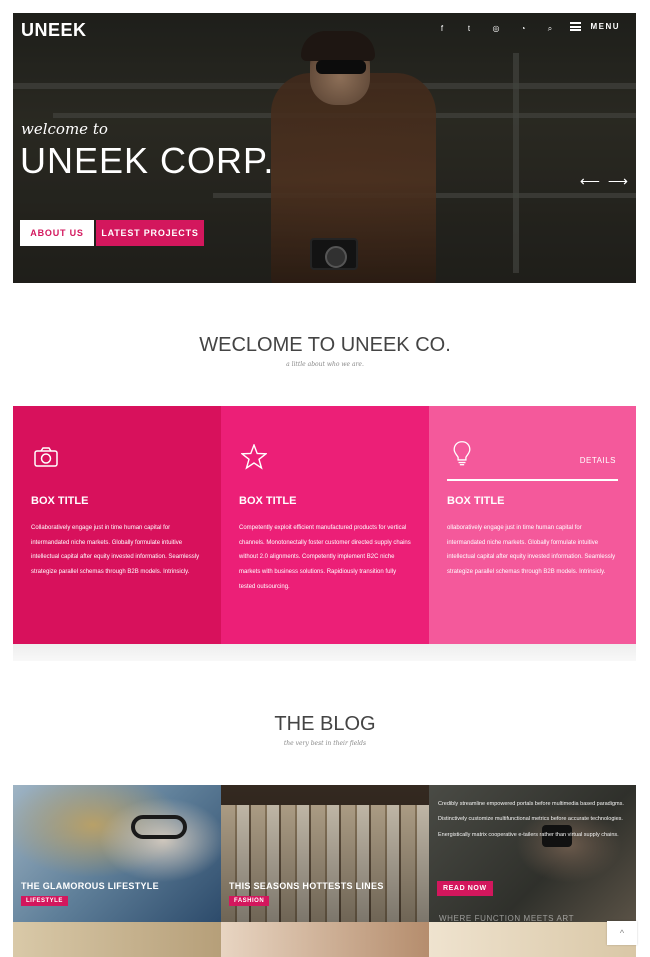 The height and width of the screenshot is (957, 650). I want to click on welcome-section-subtitle: a little about who we are., so click(325, 364).